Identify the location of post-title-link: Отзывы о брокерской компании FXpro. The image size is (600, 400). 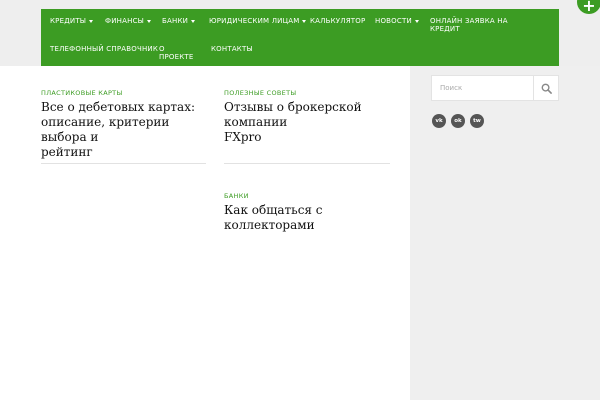
(314, 122).